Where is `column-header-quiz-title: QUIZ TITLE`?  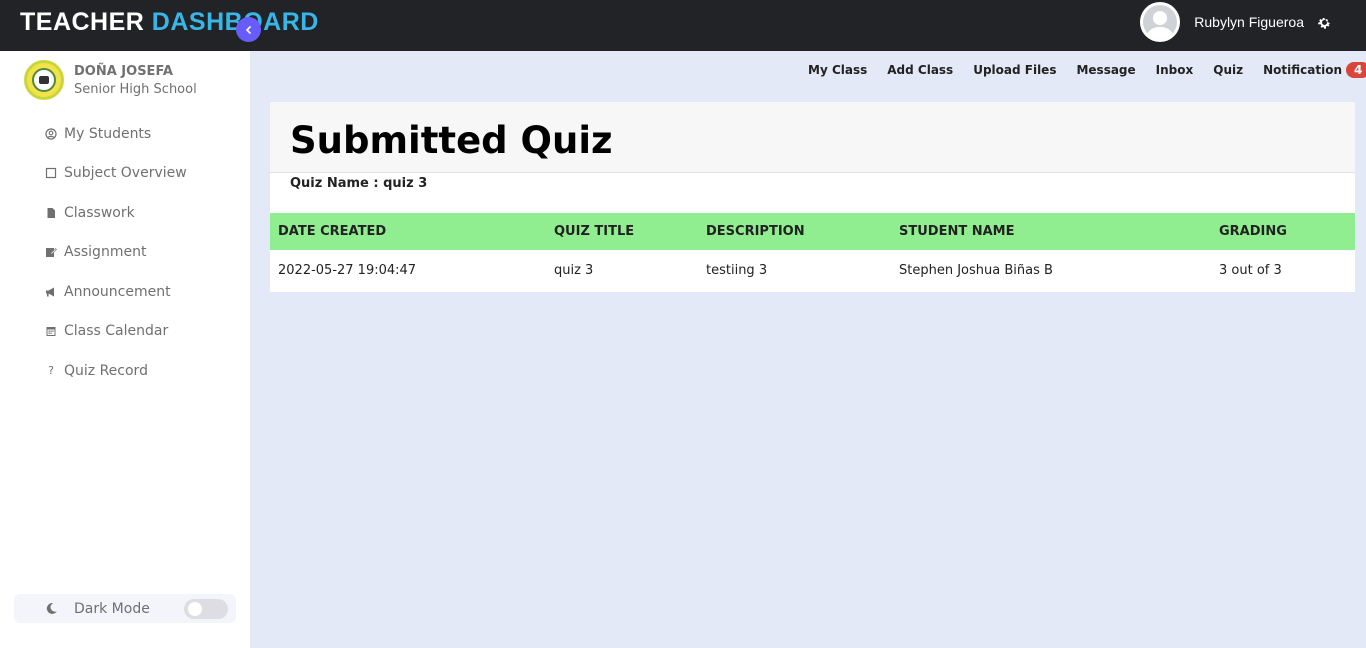 column-header-quiz-title: QUIZ TITLE is located at coordinates (622, 231).